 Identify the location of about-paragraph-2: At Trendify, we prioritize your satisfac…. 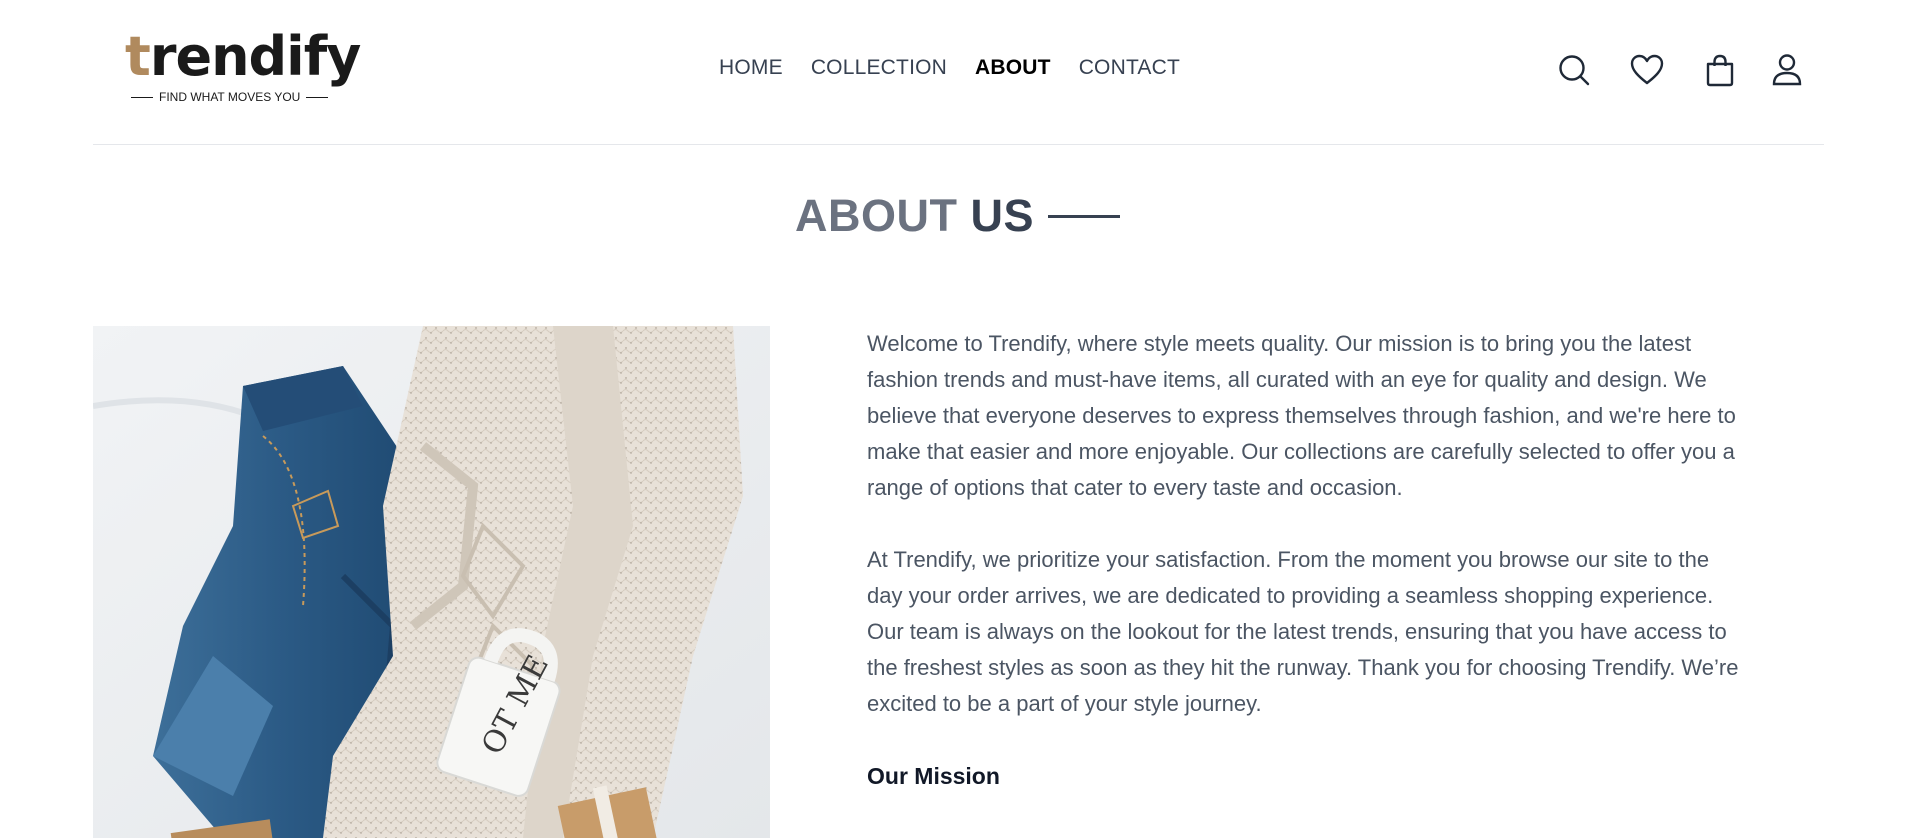
(1303, 631).